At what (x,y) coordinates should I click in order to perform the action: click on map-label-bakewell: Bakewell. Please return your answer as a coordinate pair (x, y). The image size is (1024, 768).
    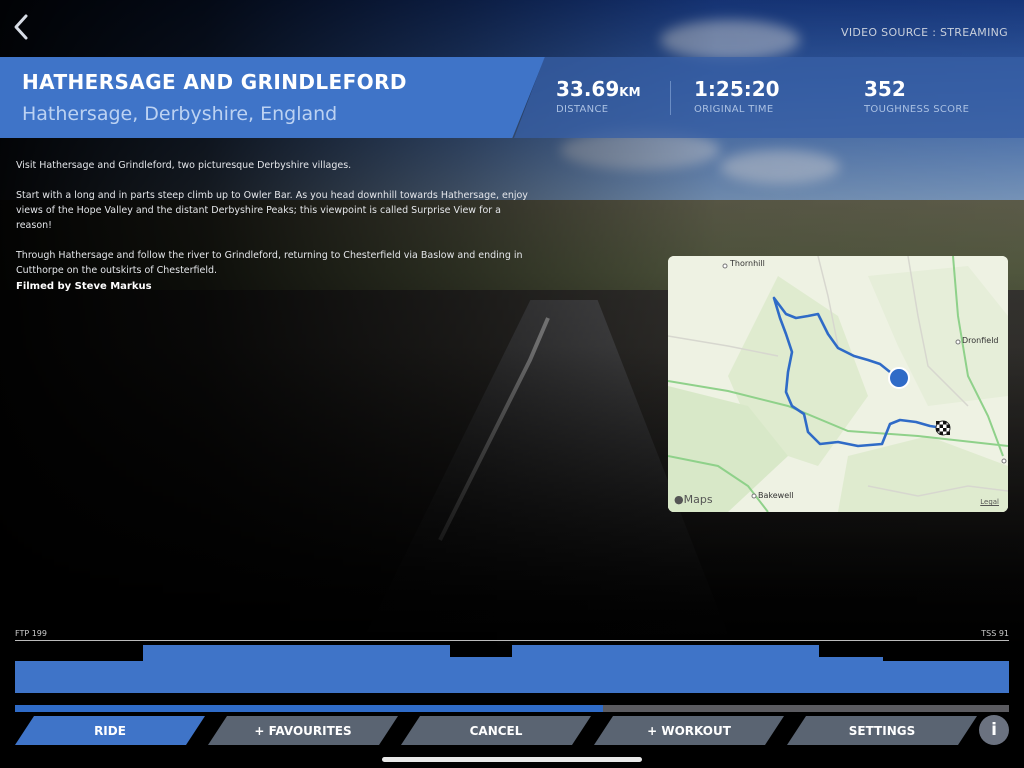
    Looking at the image, I should click on (776, 495).